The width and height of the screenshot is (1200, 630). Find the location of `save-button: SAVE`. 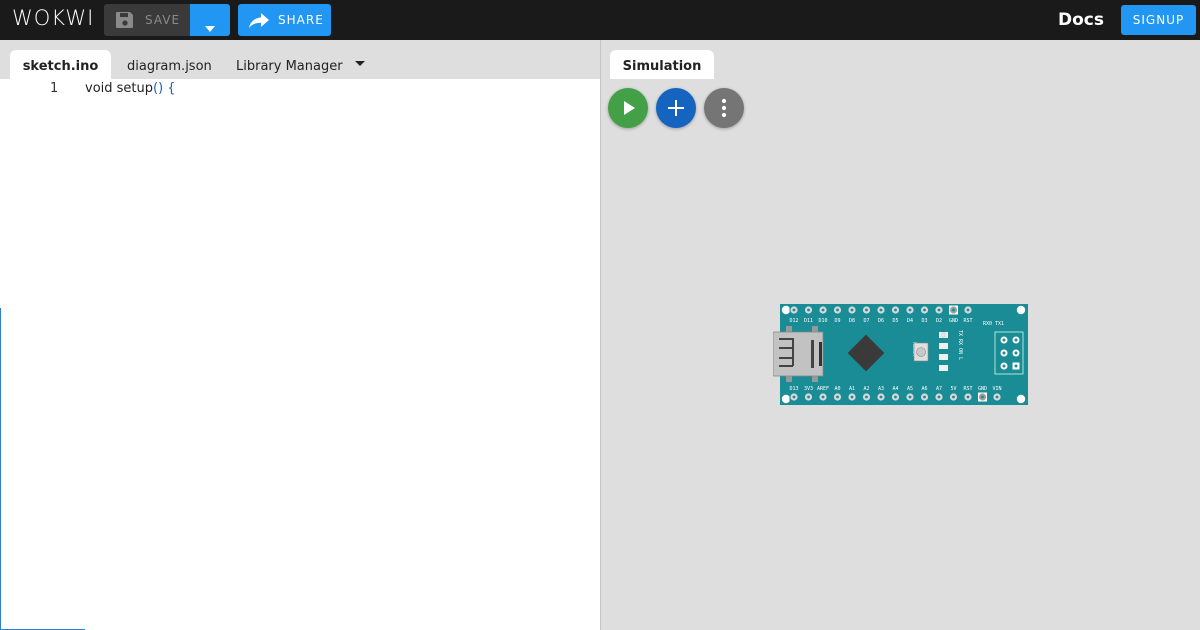

save-button: SAVE is located at coordinates (147, 20).